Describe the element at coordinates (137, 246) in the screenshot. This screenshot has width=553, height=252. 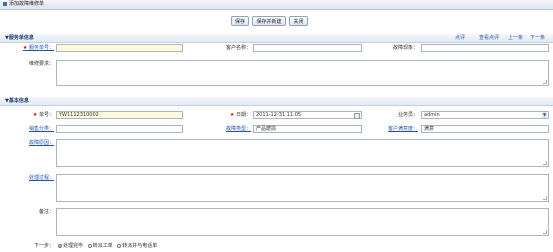
I see `option-transfer-call: 转派并与电话单` at that location.